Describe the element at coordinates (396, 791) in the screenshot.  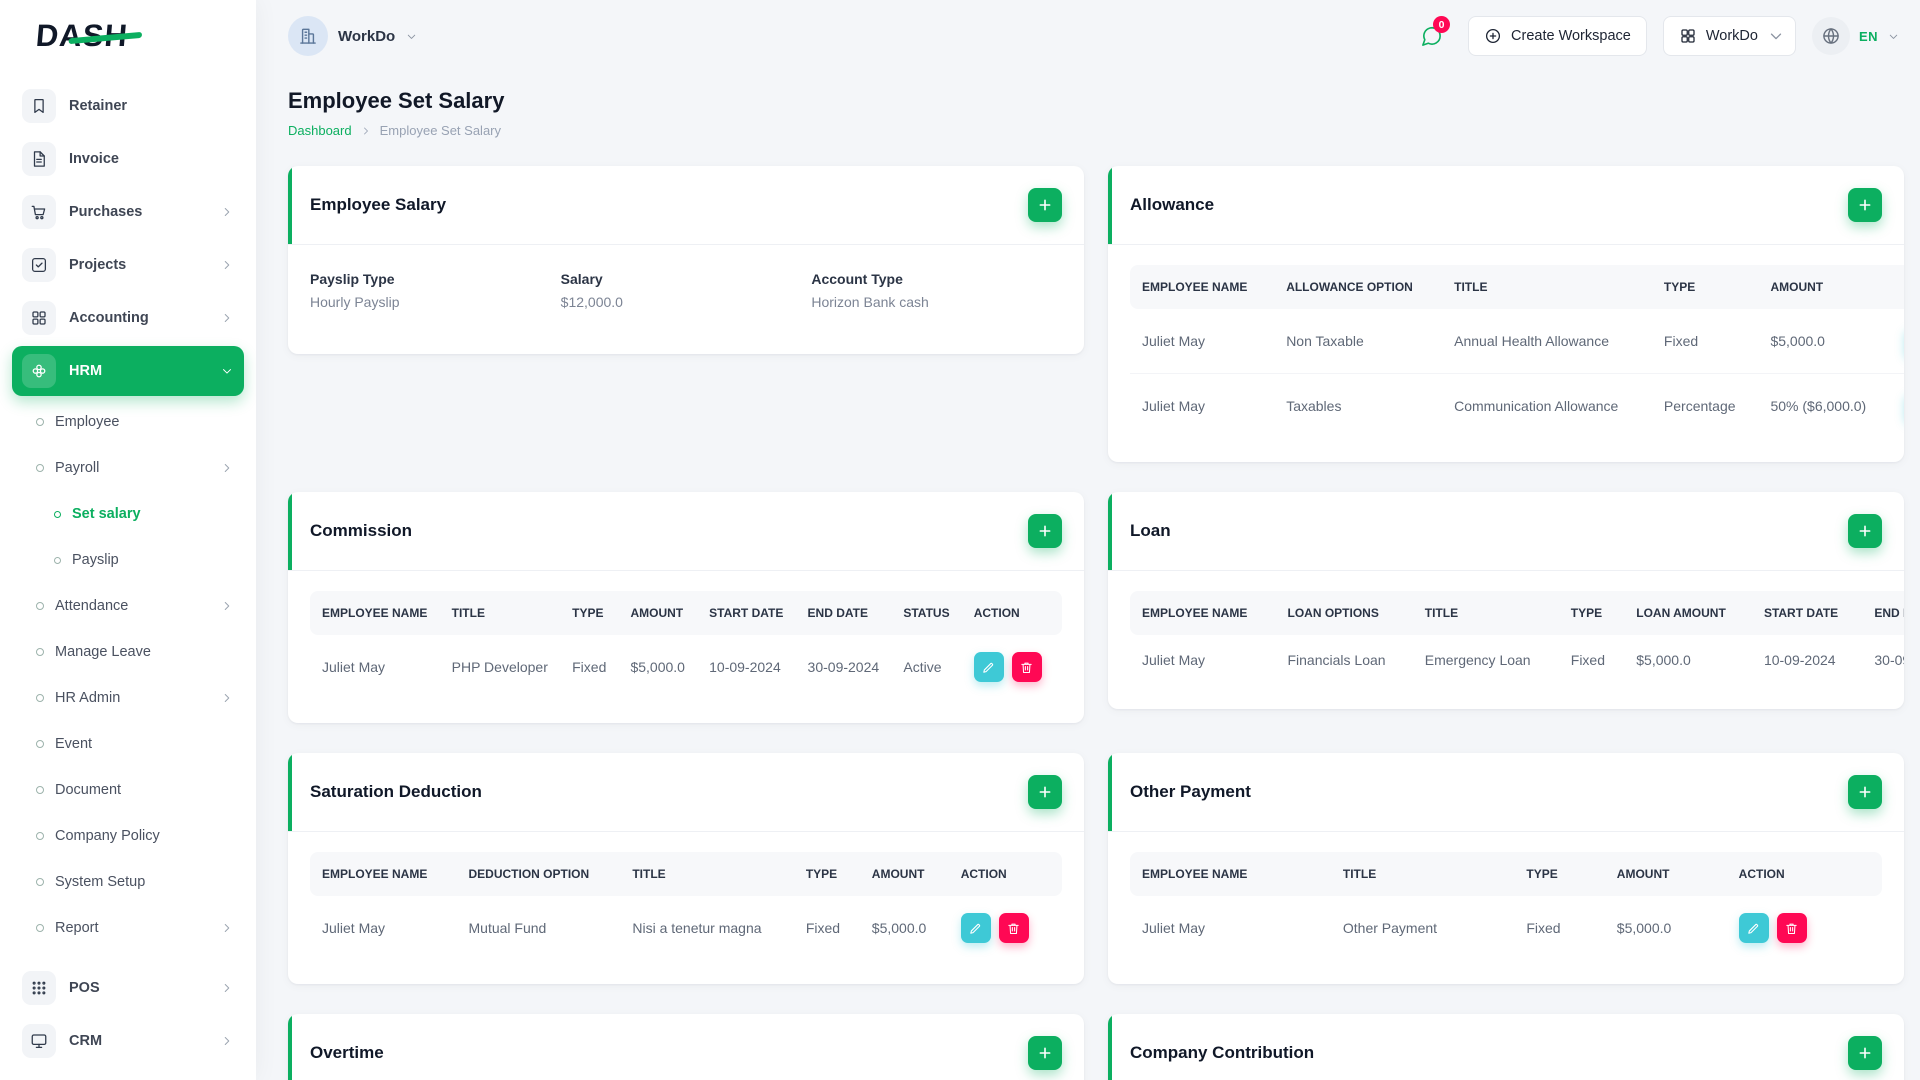
I see `card-title: Saturation Deduction` at that location.